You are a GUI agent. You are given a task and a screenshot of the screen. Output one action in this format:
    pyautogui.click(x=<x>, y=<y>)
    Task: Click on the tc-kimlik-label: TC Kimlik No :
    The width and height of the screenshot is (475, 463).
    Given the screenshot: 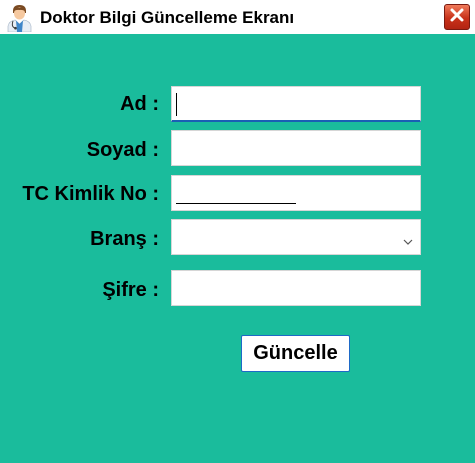 What is the action you would take?
    pyautogui.click(x=90, y=194)
    